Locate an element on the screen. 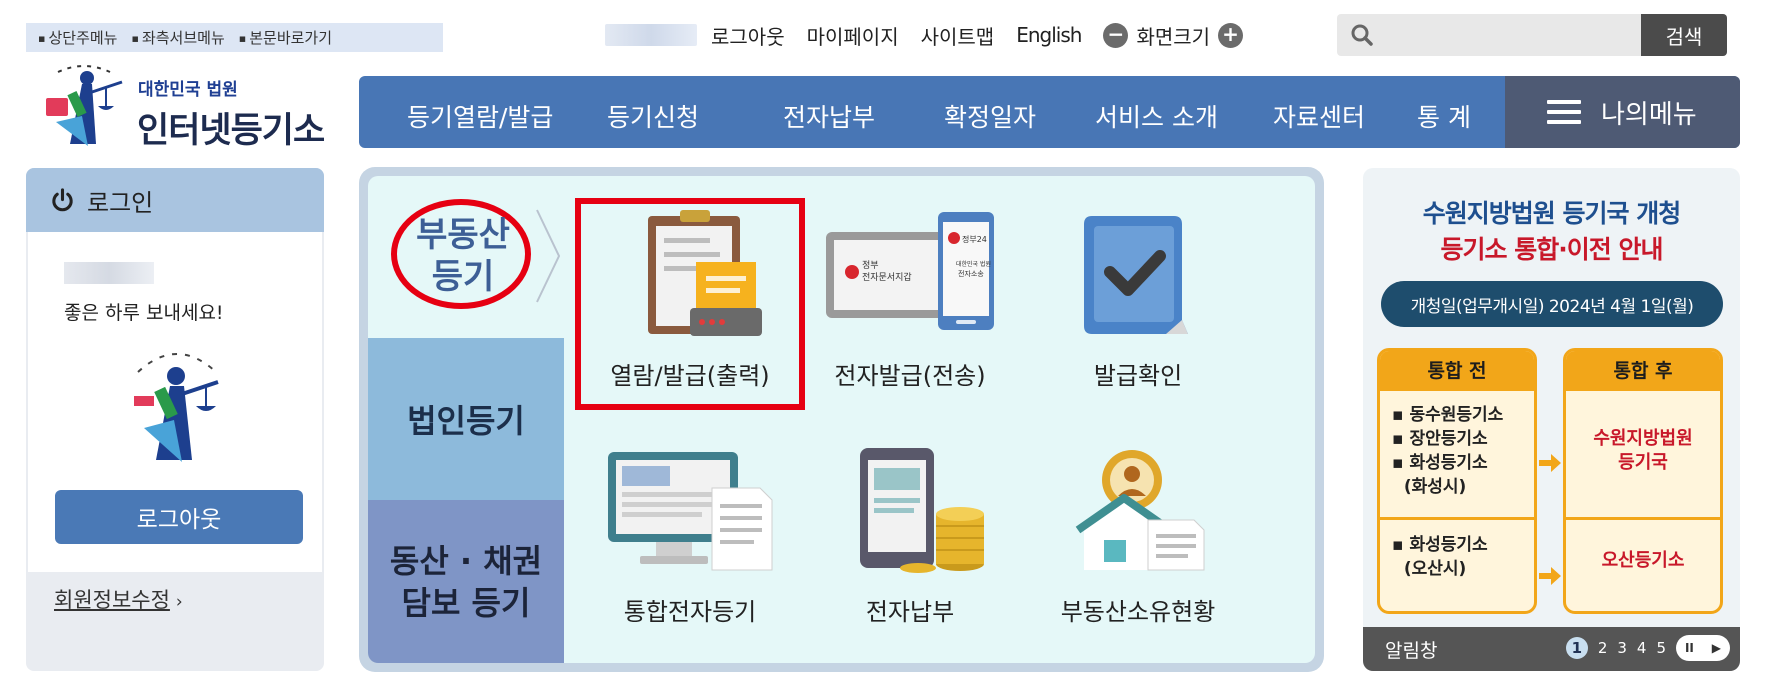 The height and width of the screenshot is (688, 1765). tablet-phone-icon: 정부 전자문서지갑 정부24 대한민국 법원 전자소송 is located at coordinates (910, 271).